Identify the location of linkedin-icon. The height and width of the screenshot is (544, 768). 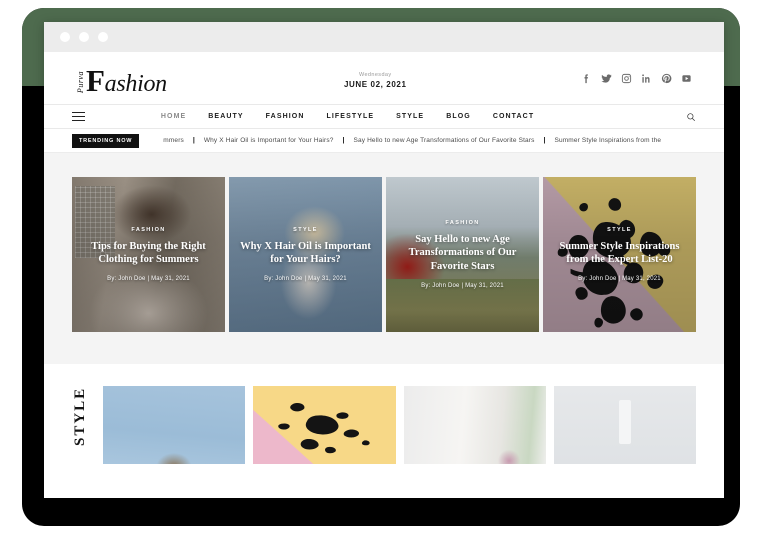
(646, 80).